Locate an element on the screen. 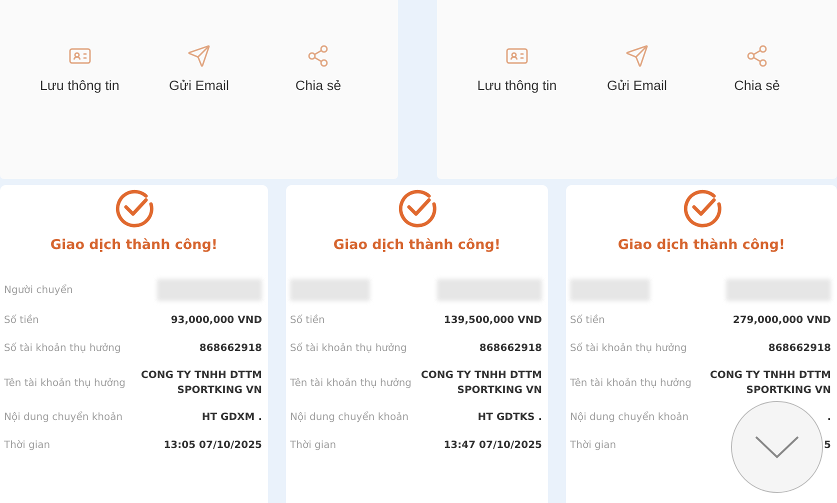 This screenshot has height=503, width=837. field-value: HT GDTKS . is located at coordinates (510, 418).